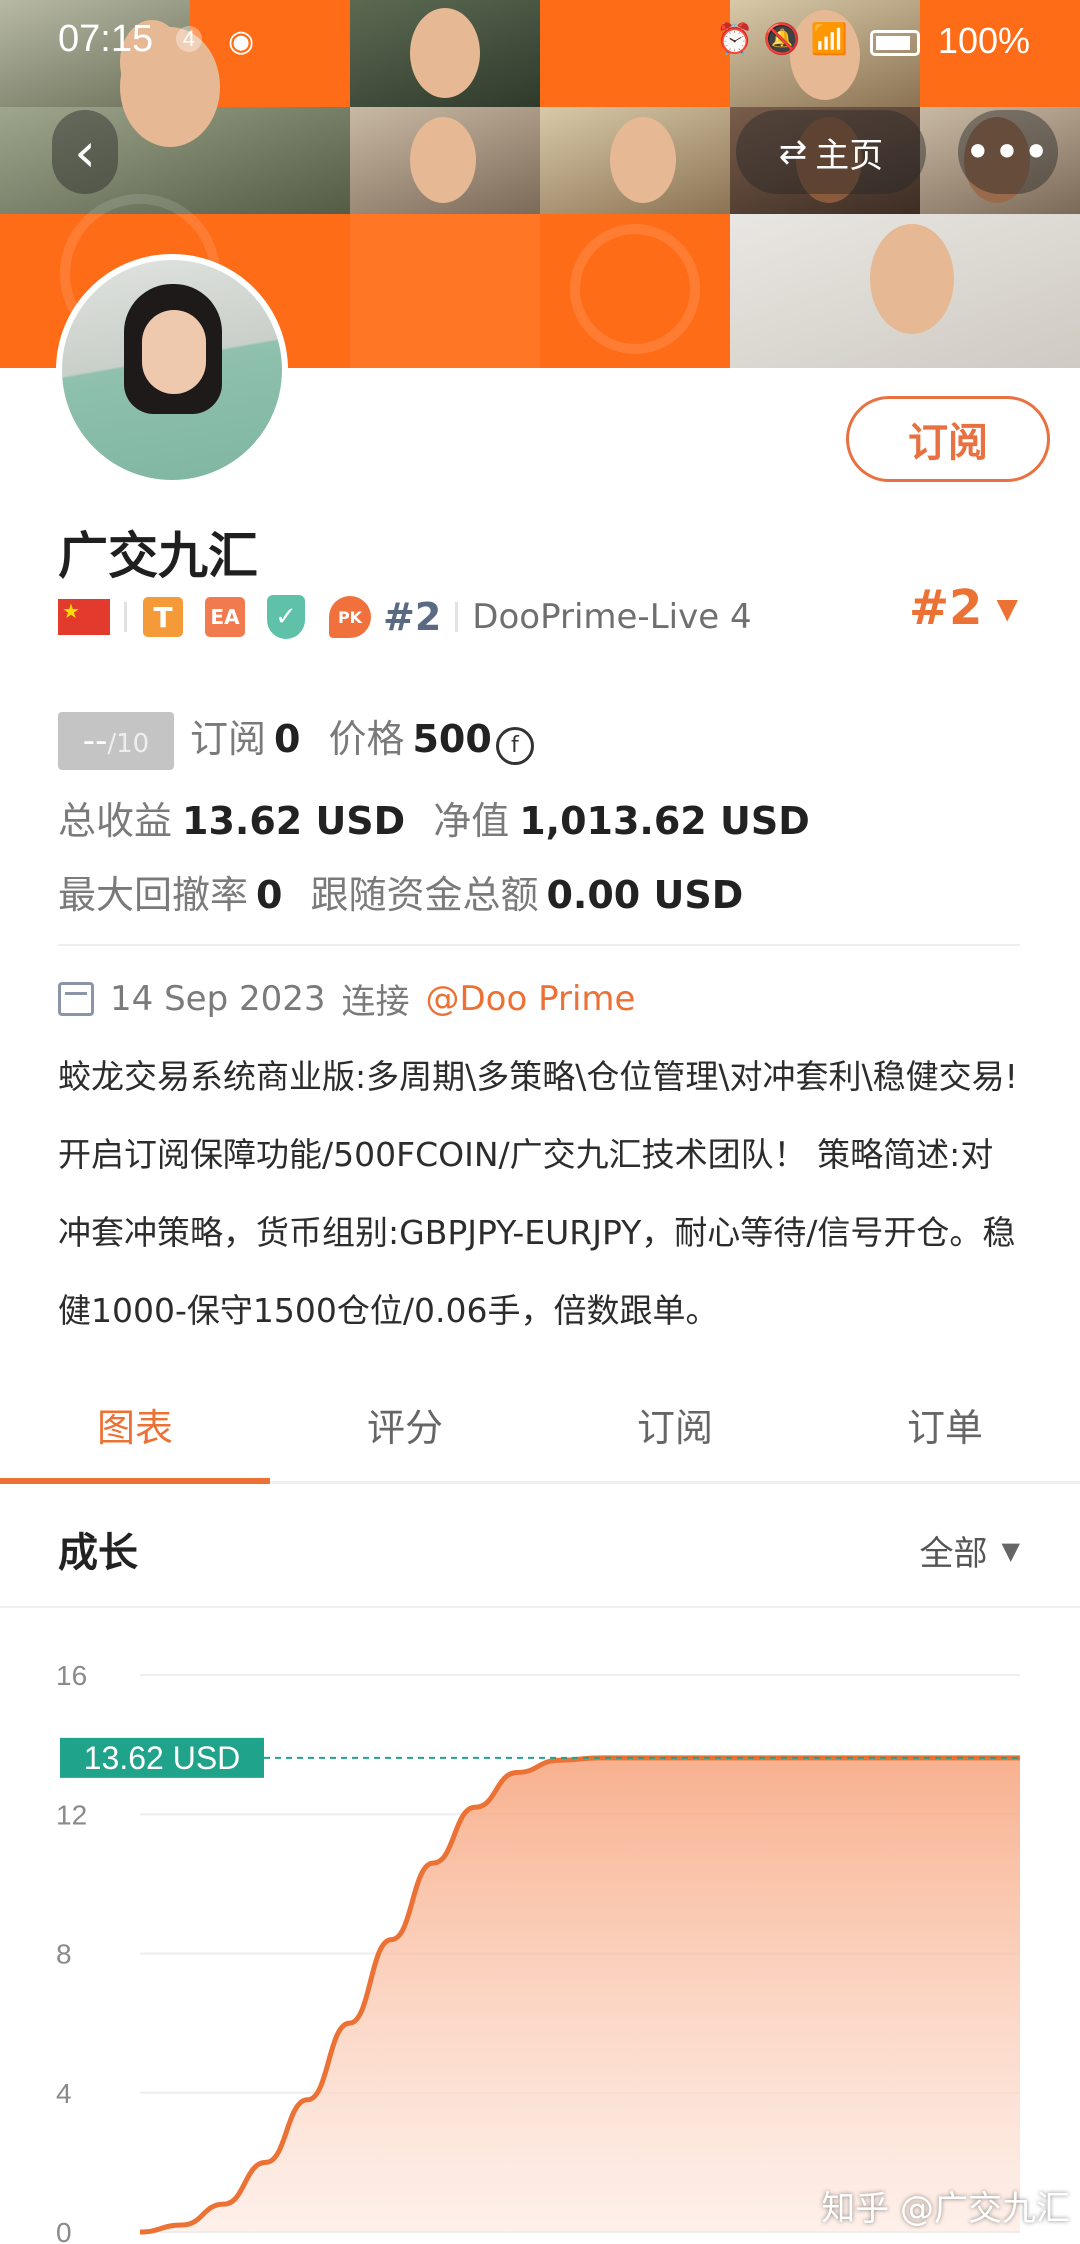  I want to click on badge-row: ★ T EA ✓ PK #2 DooPrime-Live 4, so click(405, 617).